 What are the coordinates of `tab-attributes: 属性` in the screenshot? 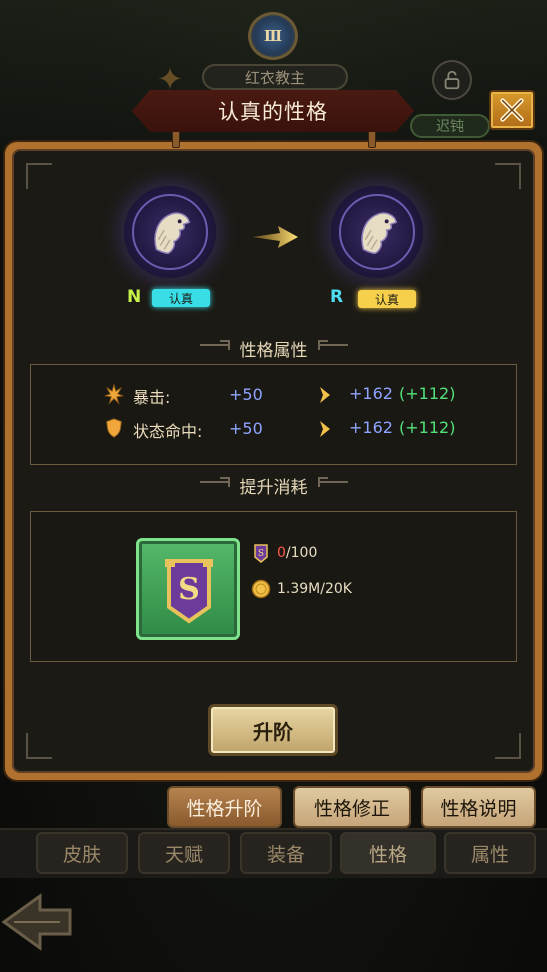 It's located at (490, 853).